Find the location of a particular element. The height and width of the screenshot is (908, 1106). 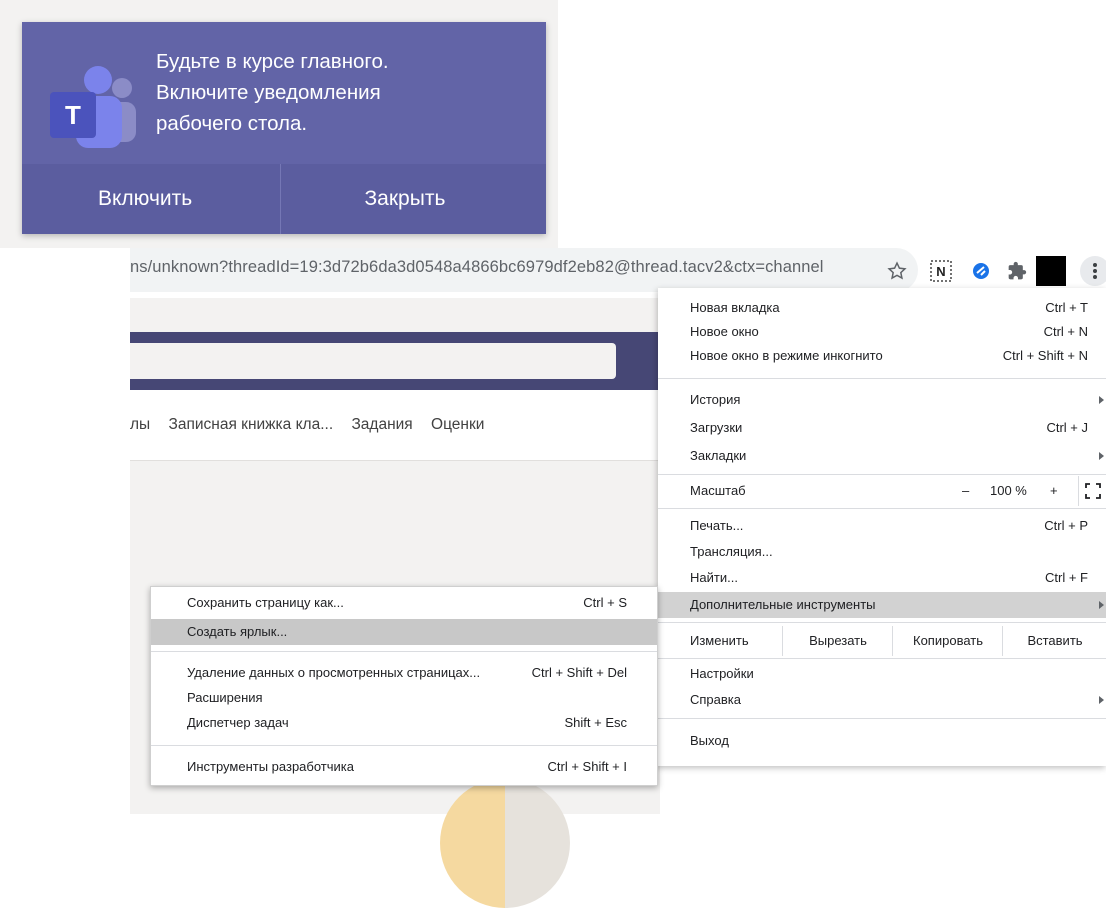

menu-shortcut: Ctrl + N is located at coordinates (1065, 331).